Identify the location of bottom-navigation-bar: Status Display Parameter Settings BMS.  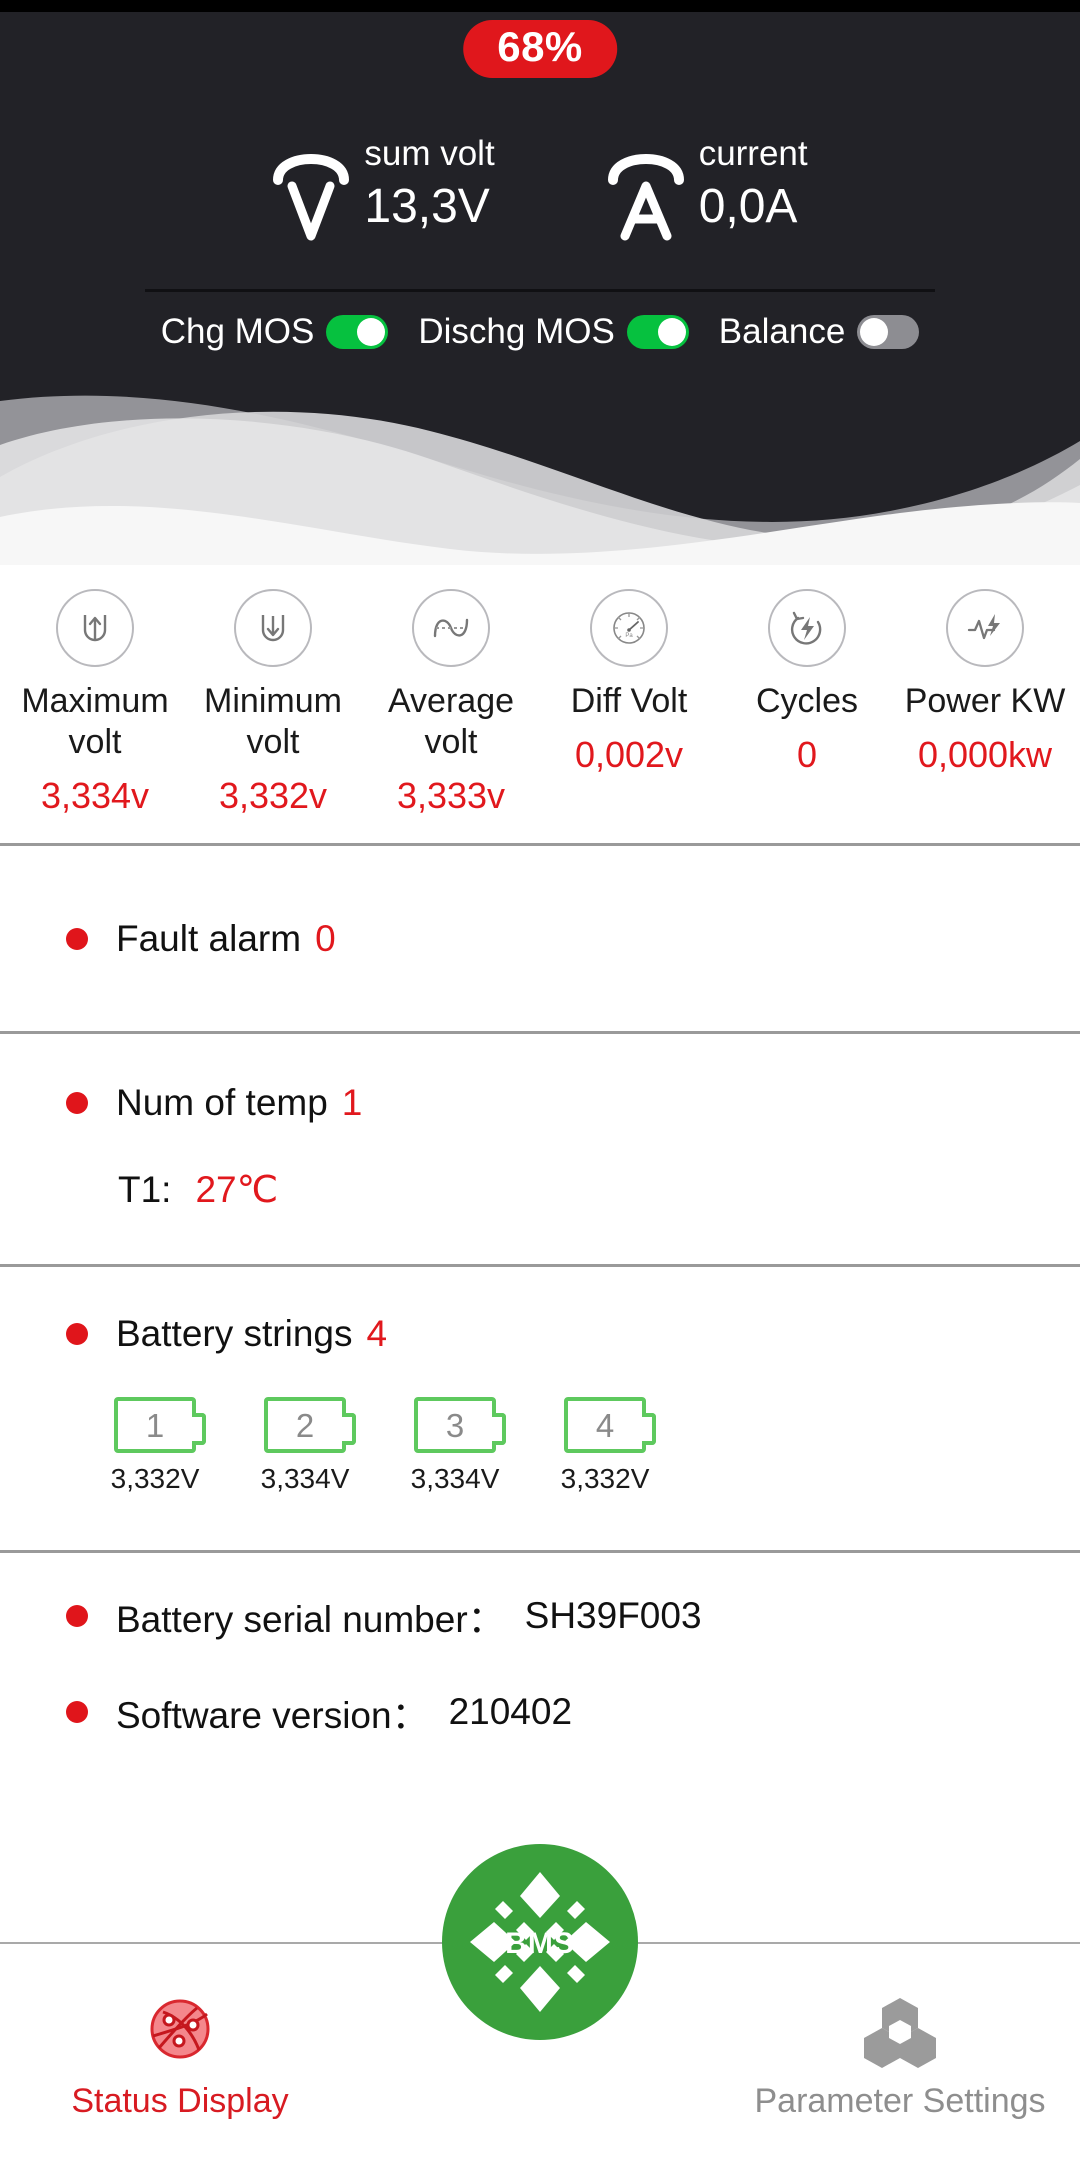
(540, 2005).